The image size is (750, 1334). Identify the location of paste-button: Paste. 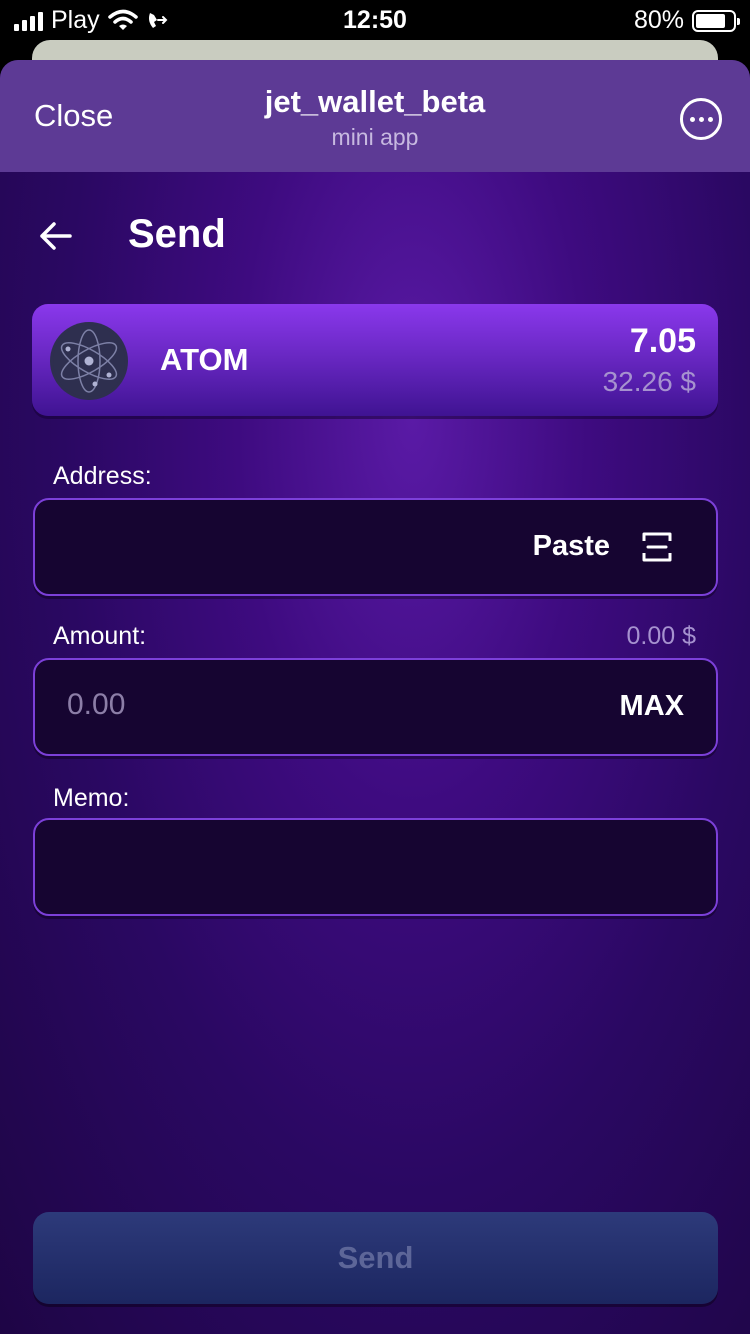
(571, 546).